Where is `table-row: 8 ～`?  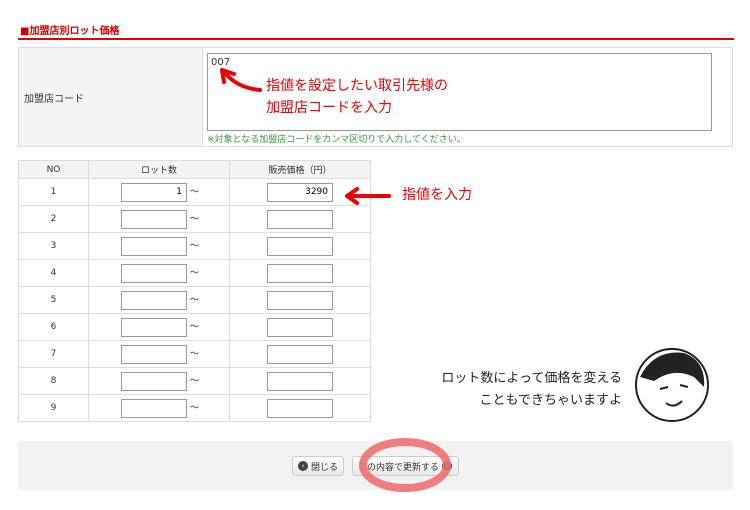
table-row: 8 ～ is located at coordinates (194, 381).